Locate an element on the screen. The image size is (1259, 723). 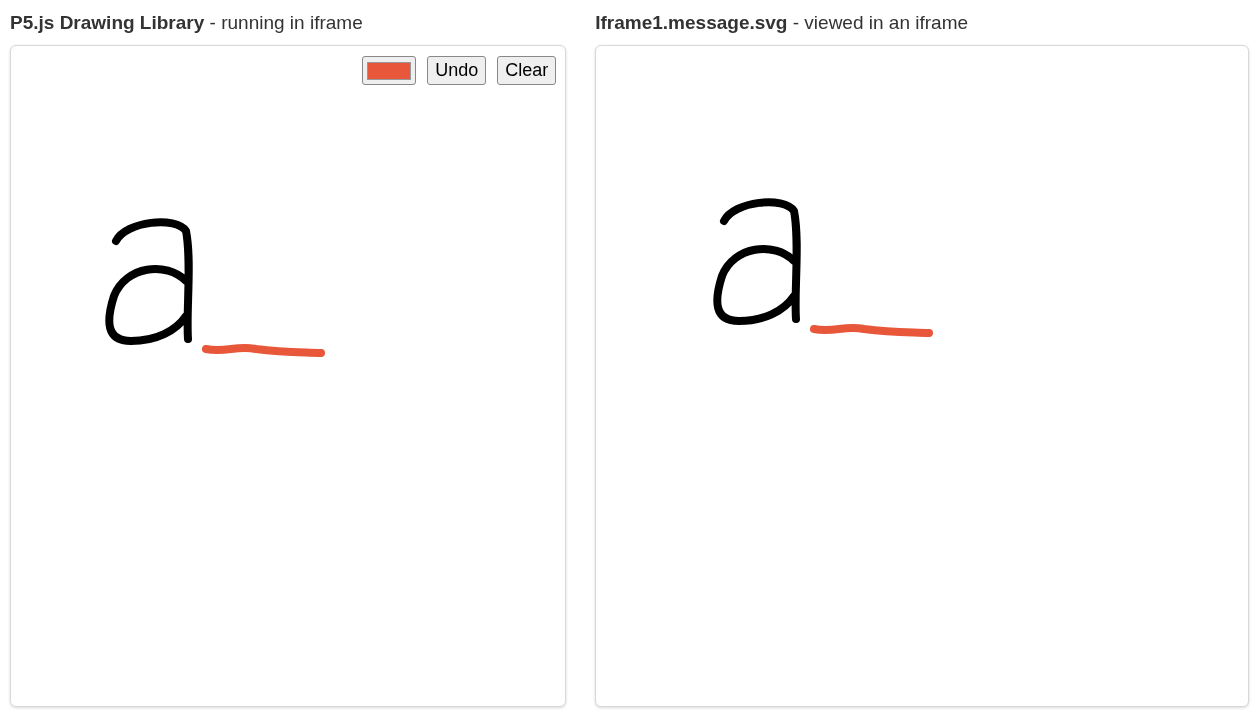
toolbar-button: Undo is located at coordinates (457, 70).